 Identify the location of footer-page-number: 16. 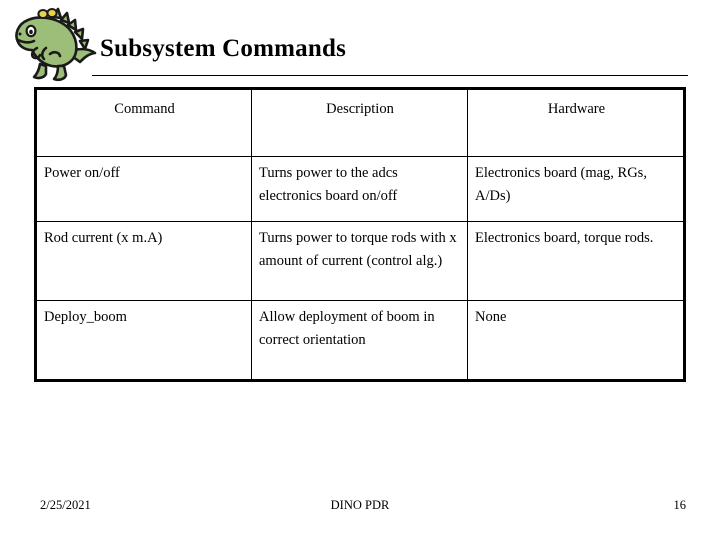
(680, 505).